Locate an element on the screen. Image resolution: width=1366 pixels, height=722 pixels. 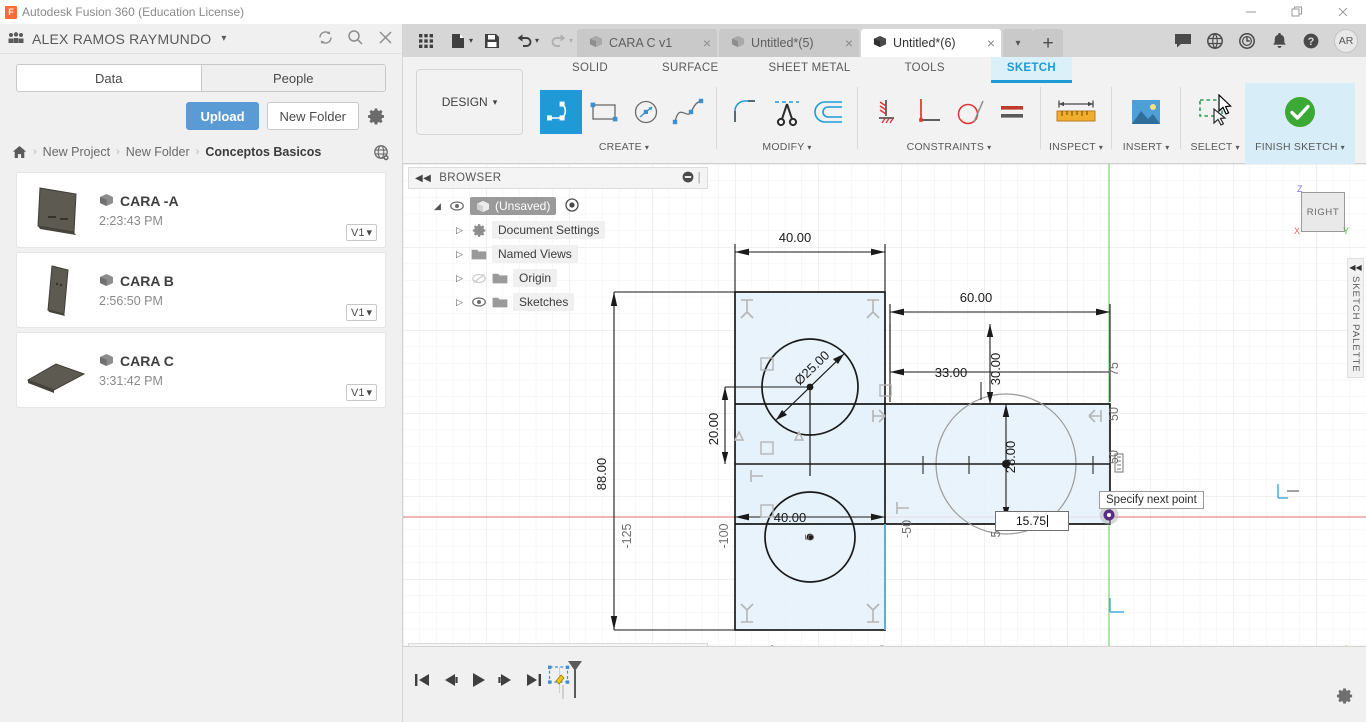
tab-data: Data is located at coordinates (109, 78).